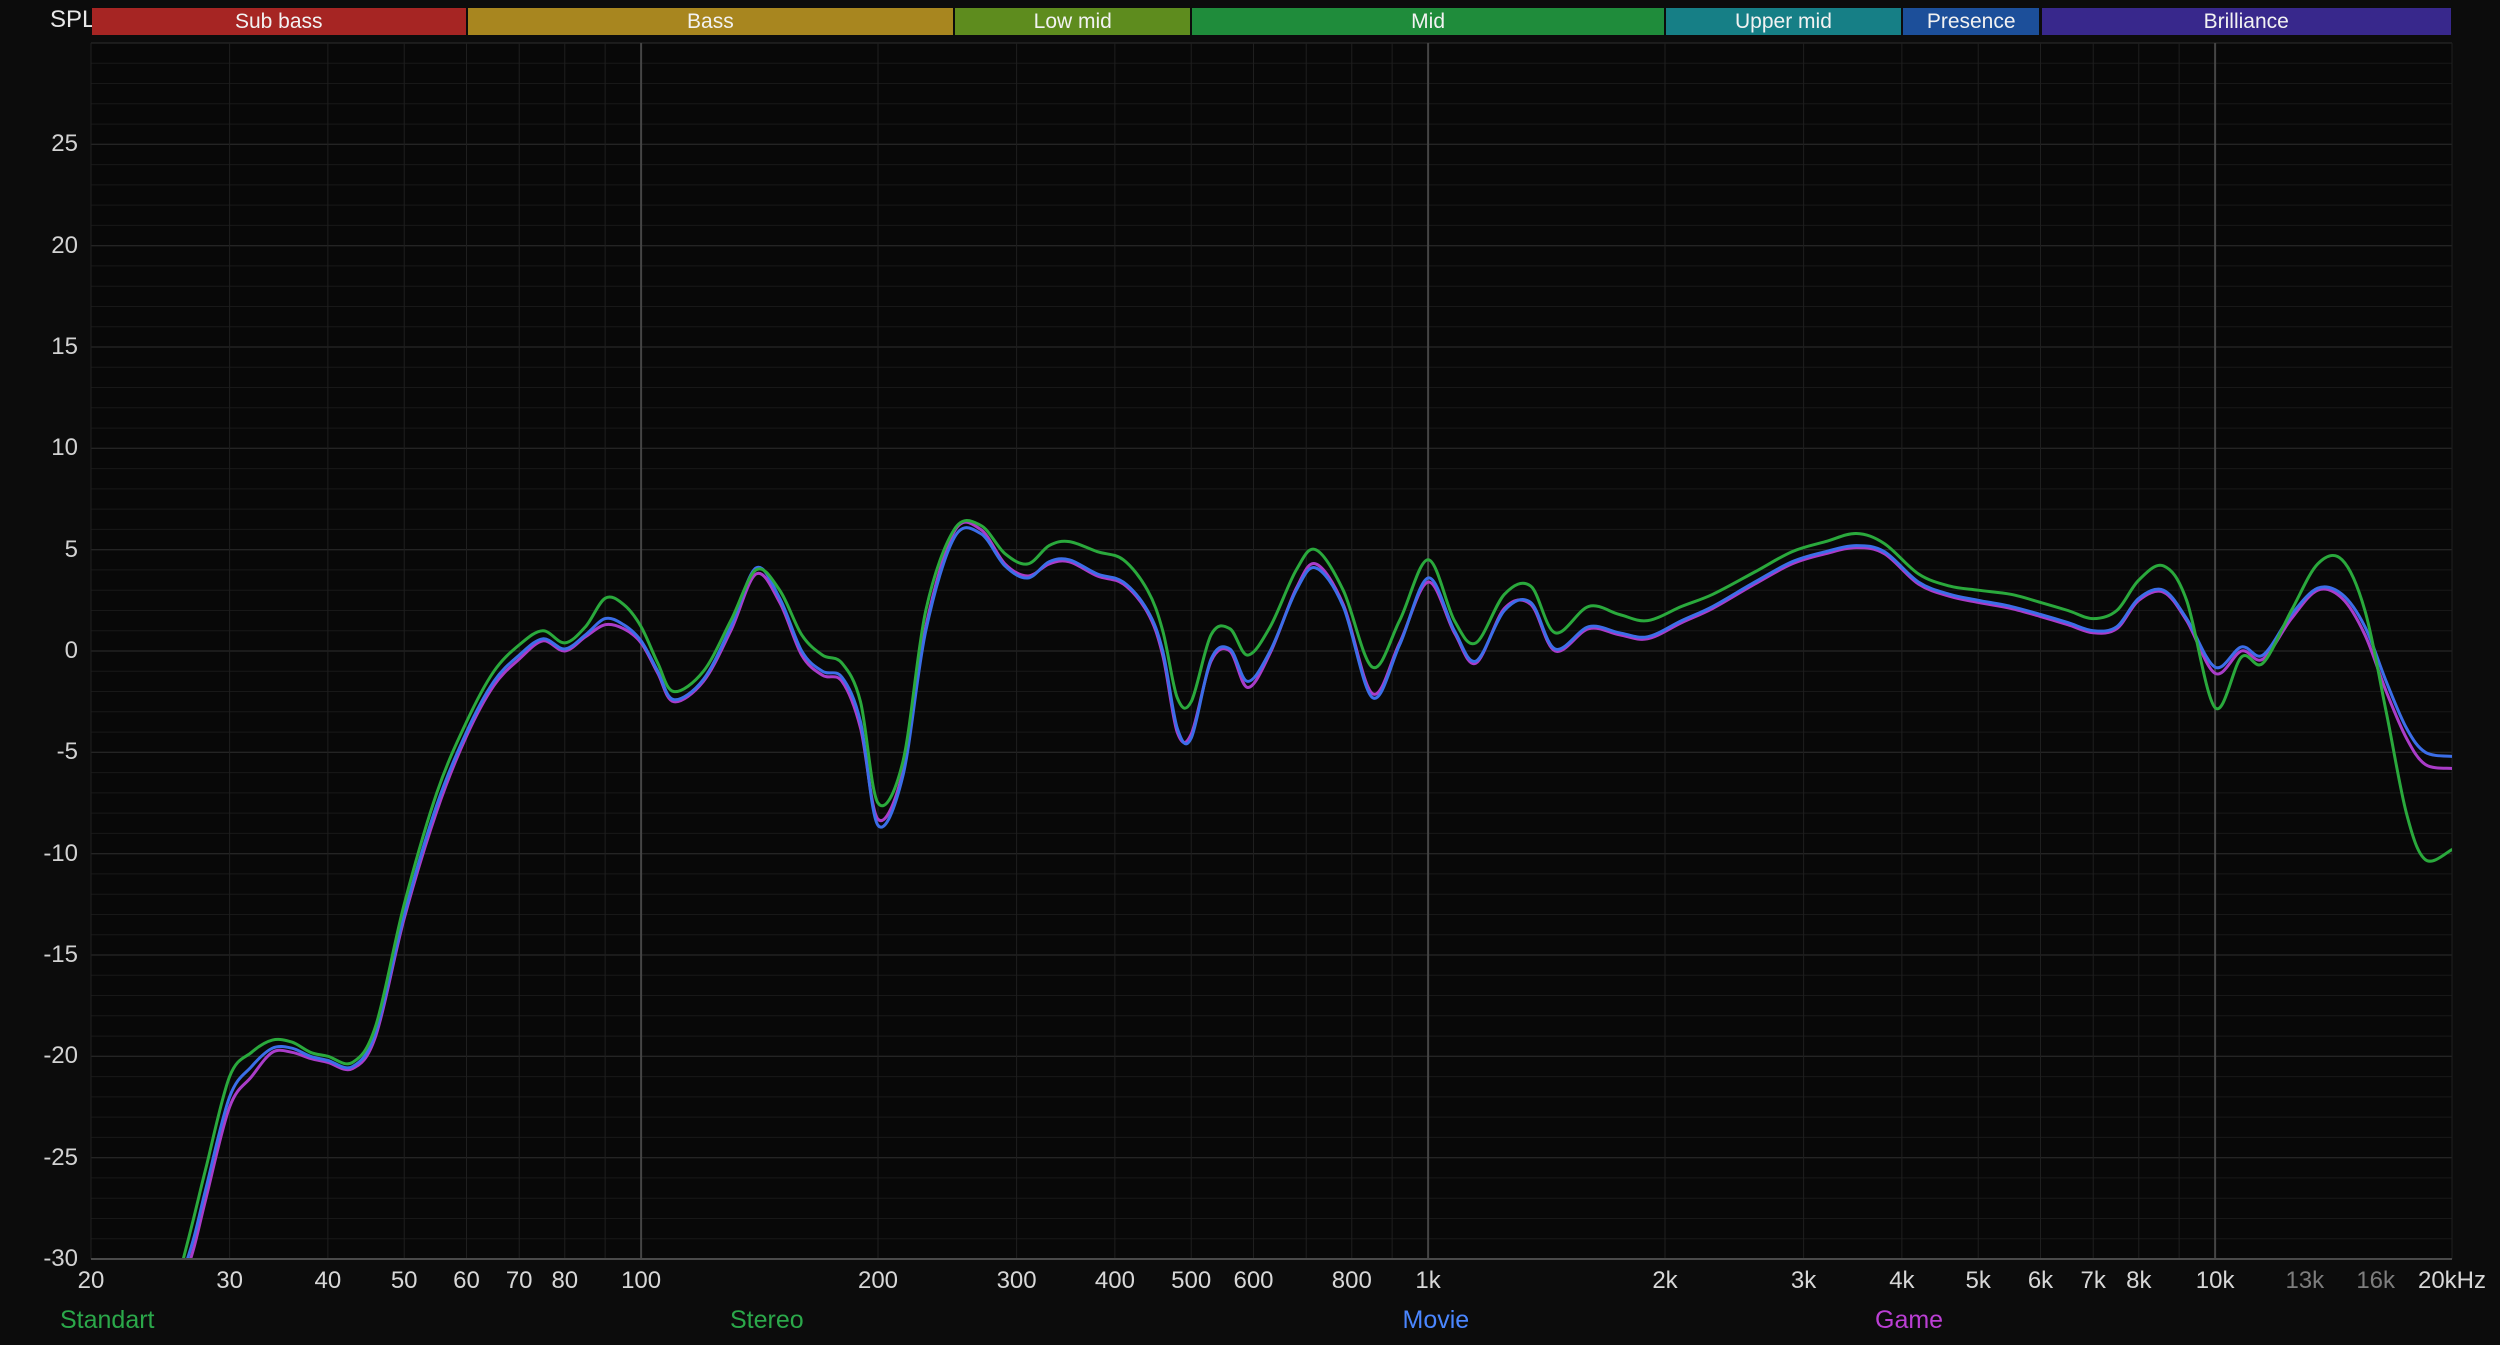 Image resolution: width=2500 pixels, height=1345 pixels. What do you see at coordinates (64, 346) in the screenshot?
I see `y-tick-label: 15` at bounding box center [64, 346].